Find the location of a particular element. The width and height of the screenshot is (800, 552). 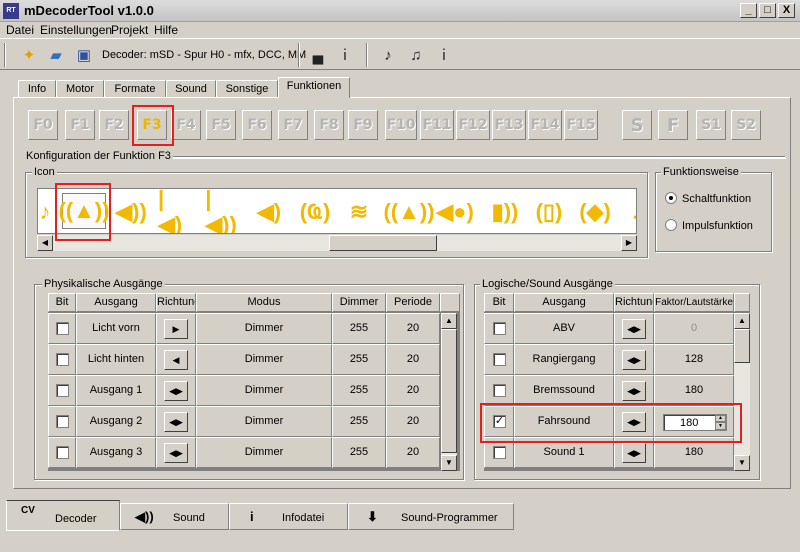

tab-funktionen: Funktionen is located at coordinates (314, 87).